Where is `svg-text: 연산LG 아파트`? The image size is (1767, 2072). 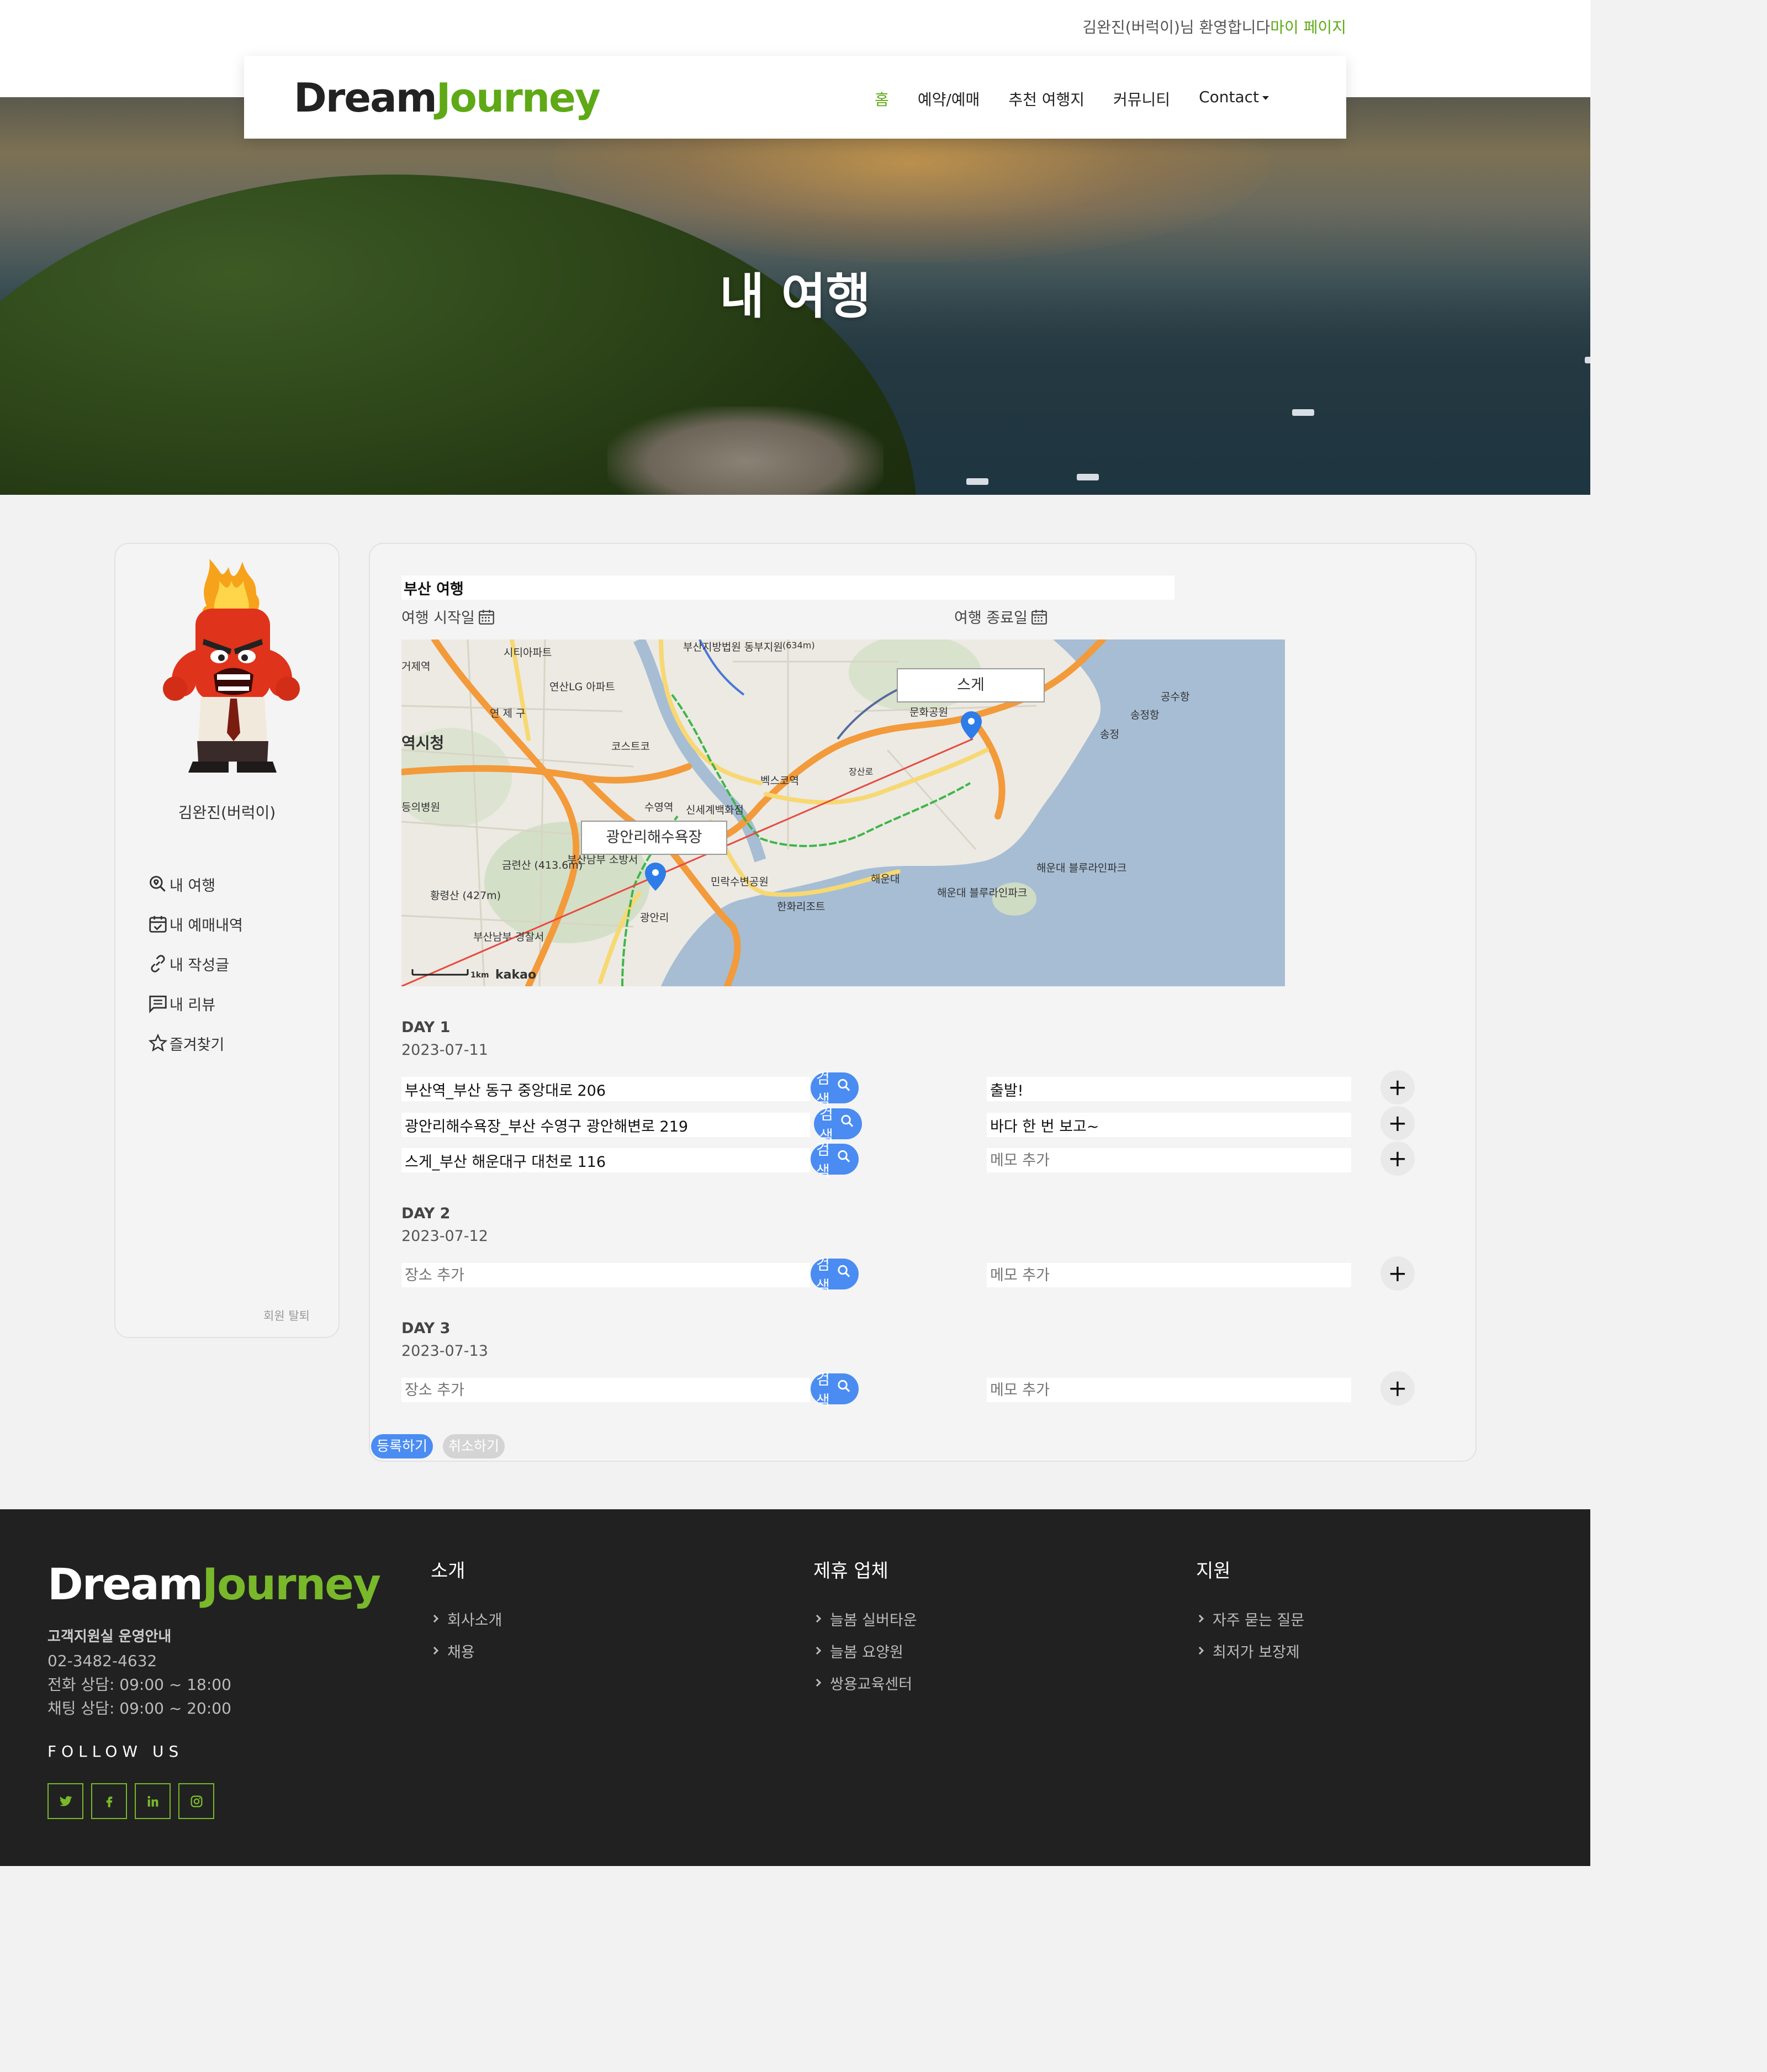
svg-text: 연산LG 아파트 is located at coordinates (582, 687).